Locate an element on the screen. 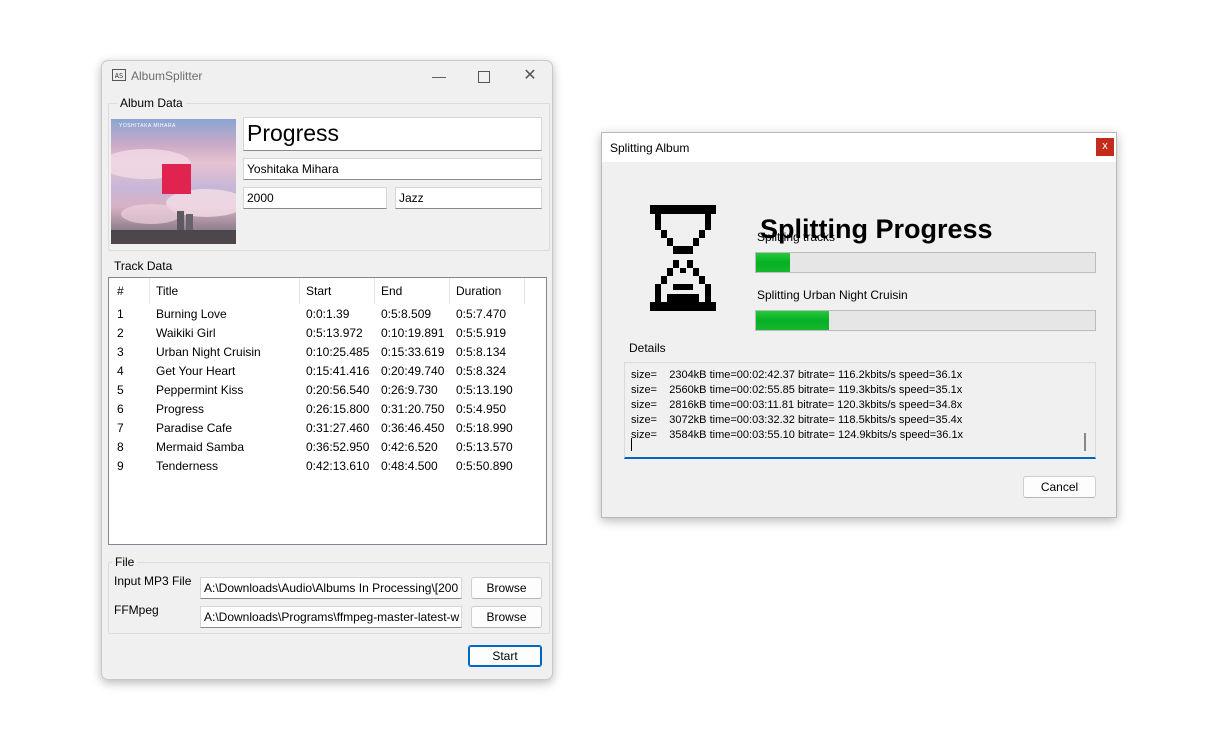 The image size is (1217, 740). track-end: 0:20:49.740 is located at coordinates (413, 371).